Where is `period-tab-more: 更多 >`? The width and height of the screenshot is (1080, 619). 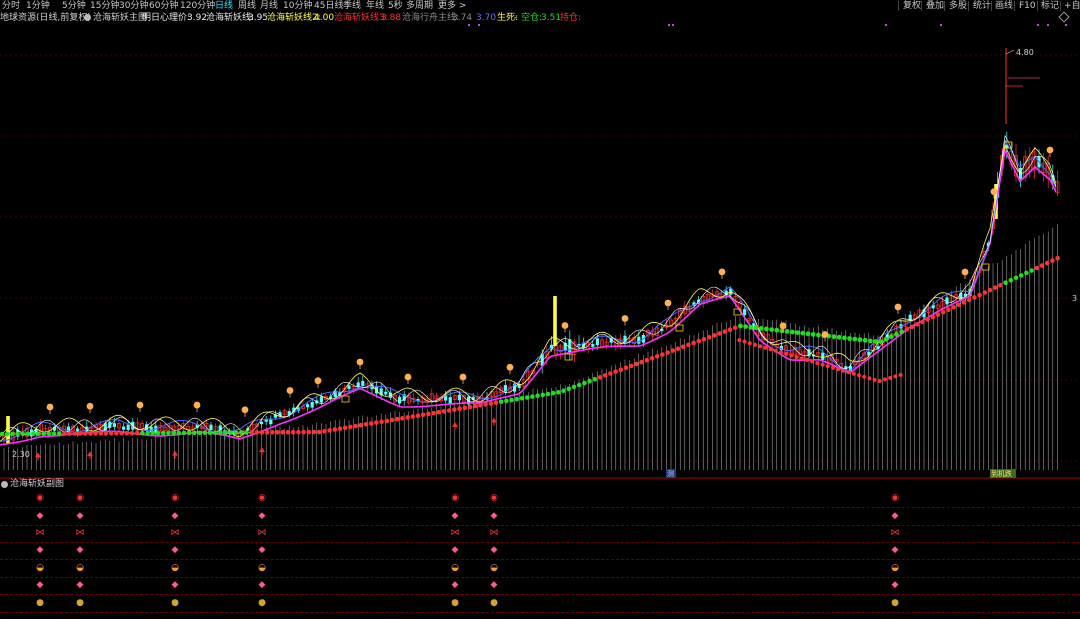
period-tab-more: 更多 > is located at coordinates (452, 6).